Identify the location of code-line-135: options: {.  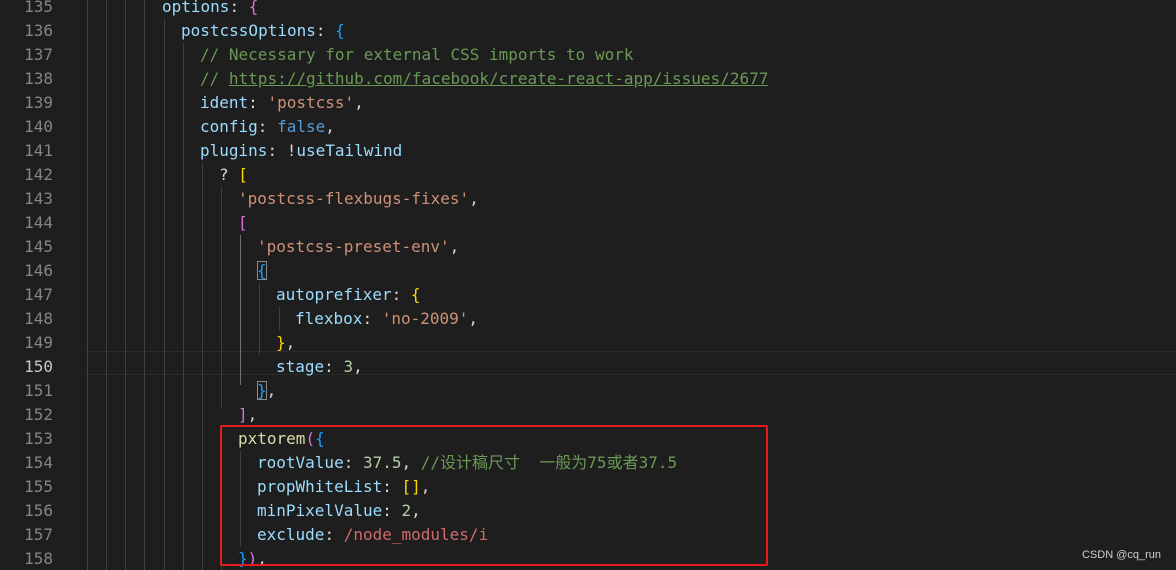
(210, 9).